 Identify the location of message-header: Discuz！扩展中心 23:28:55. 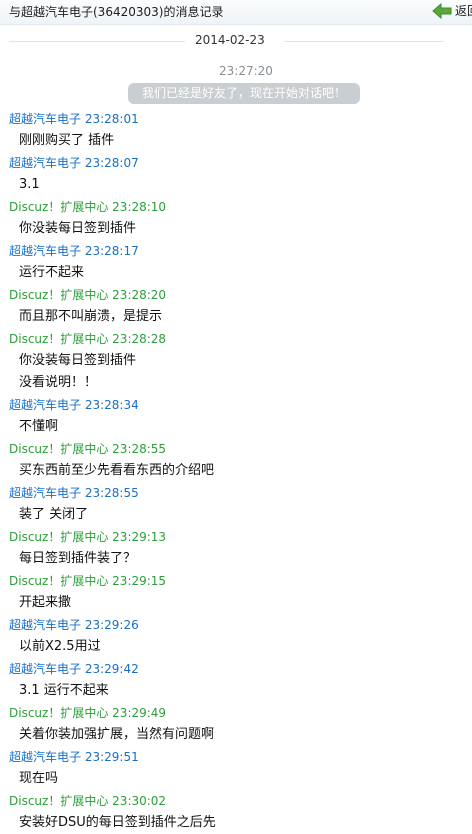
(236, 449).